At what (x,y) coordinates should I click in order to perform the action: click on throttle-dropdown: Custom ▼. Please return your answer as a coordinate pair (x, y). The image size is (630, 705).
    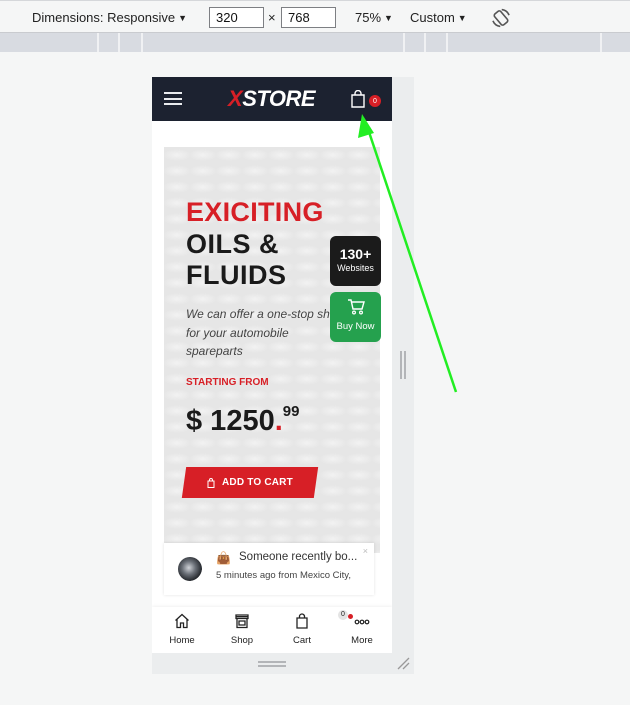
    Looking at the image, I should click on (438, 17).